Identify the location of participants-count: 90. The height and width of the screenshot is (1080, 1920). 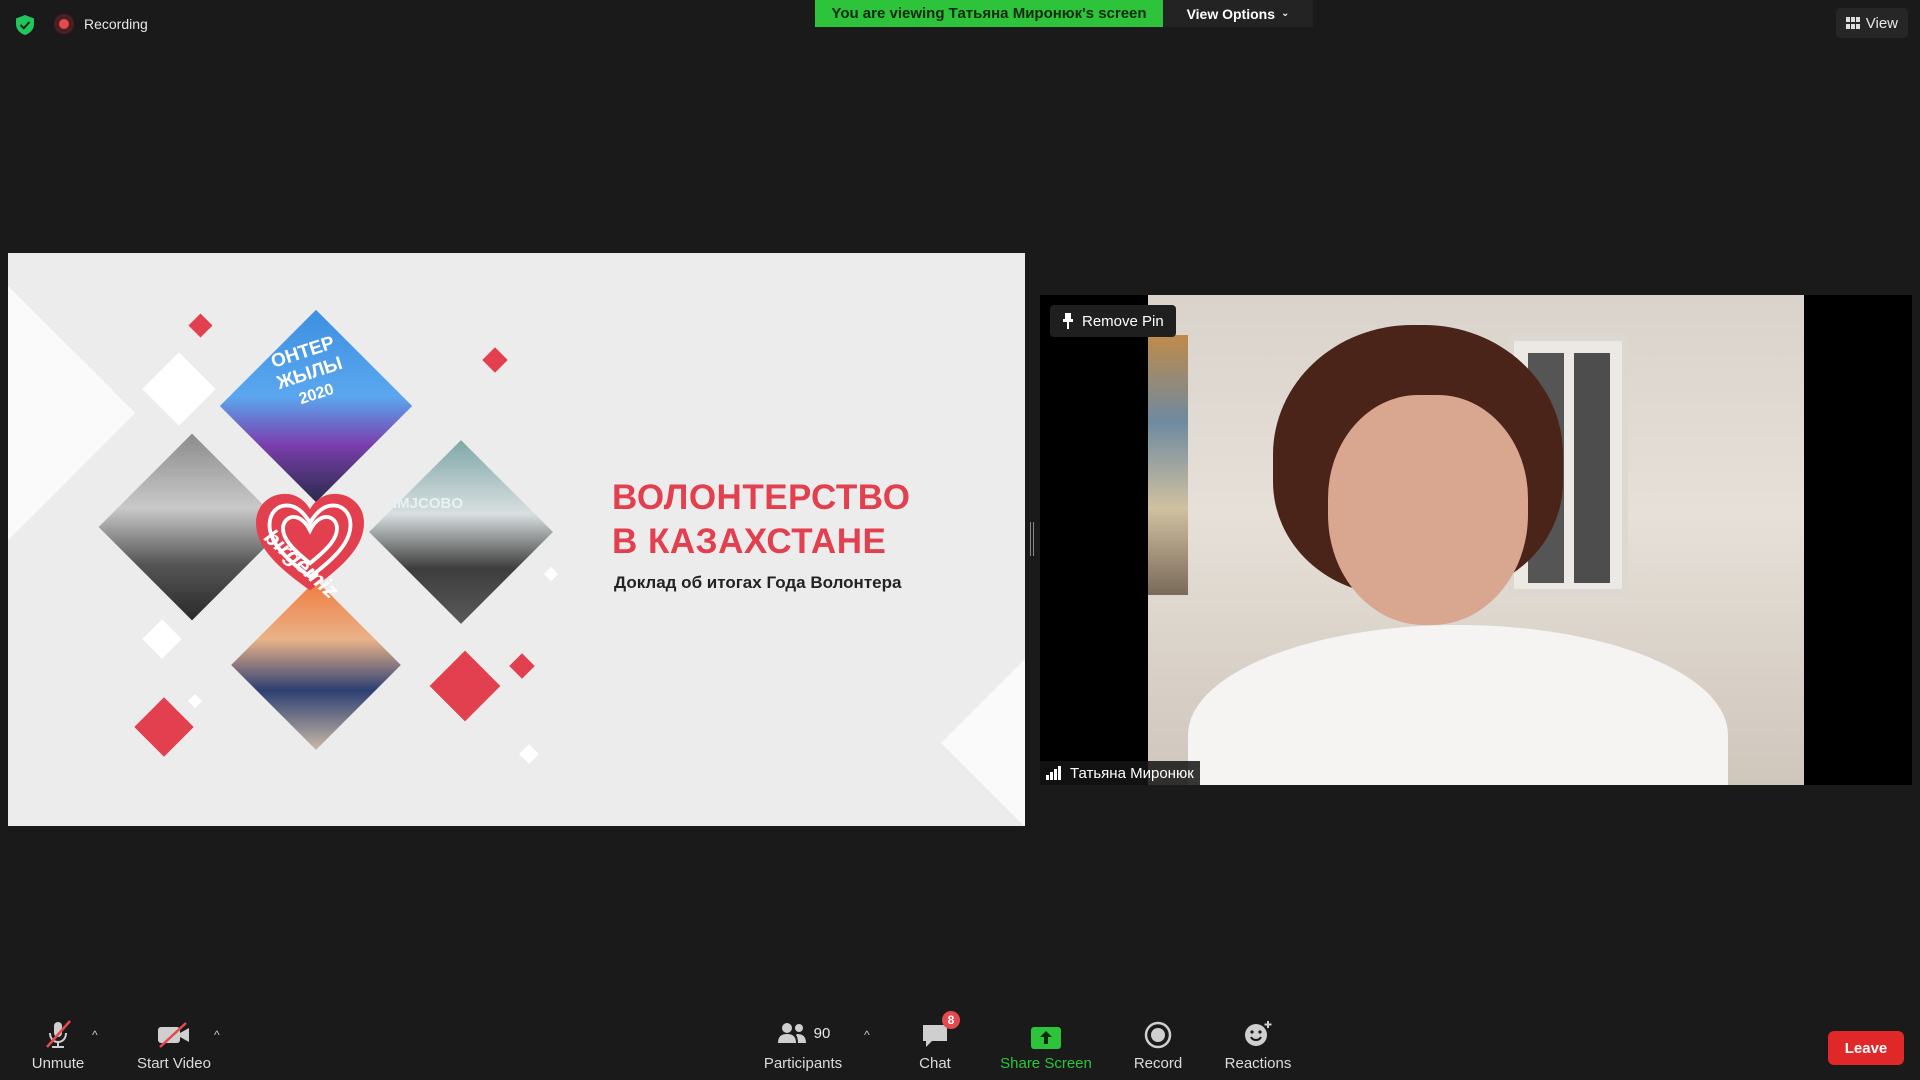
(822, 1033).